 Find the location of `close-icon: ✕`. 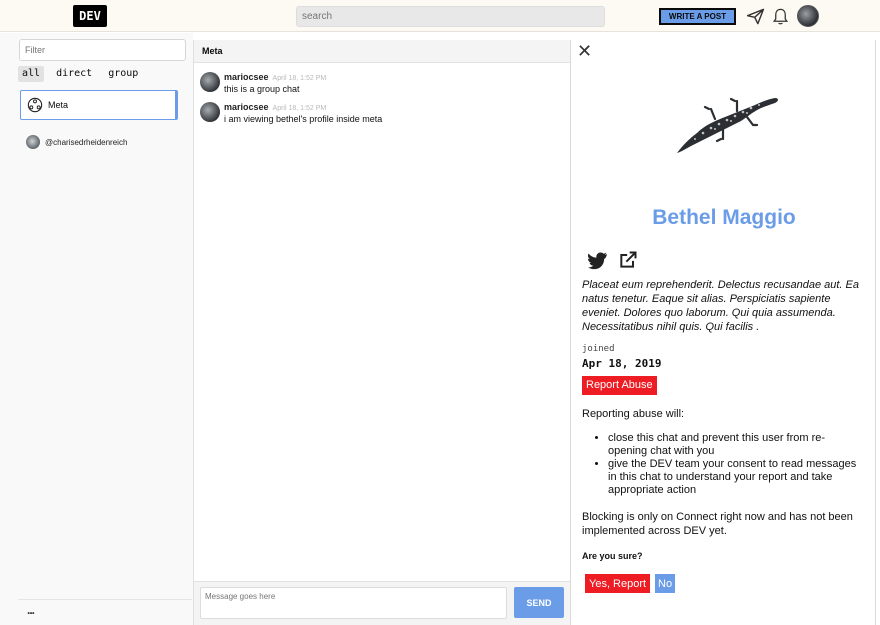

close-icon: ✕ is located at coordinates (584, 51).